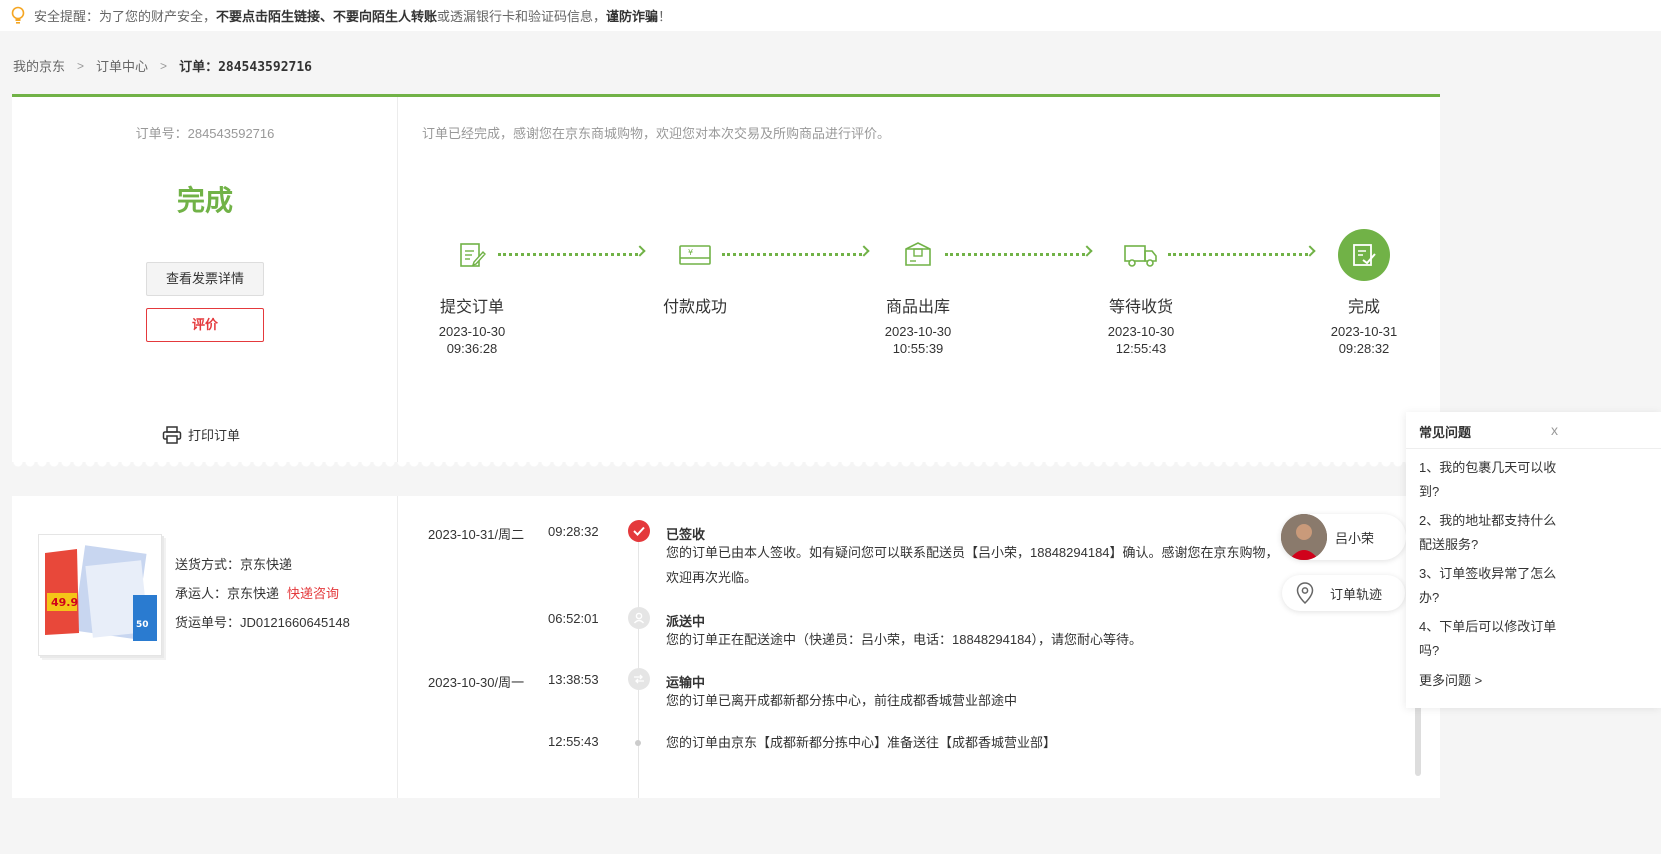  What do you see at coordinates (234, 564) in the screenshot?
I see `delivery-method: 送货方式：京东快递` at bounding box center [234, 564].